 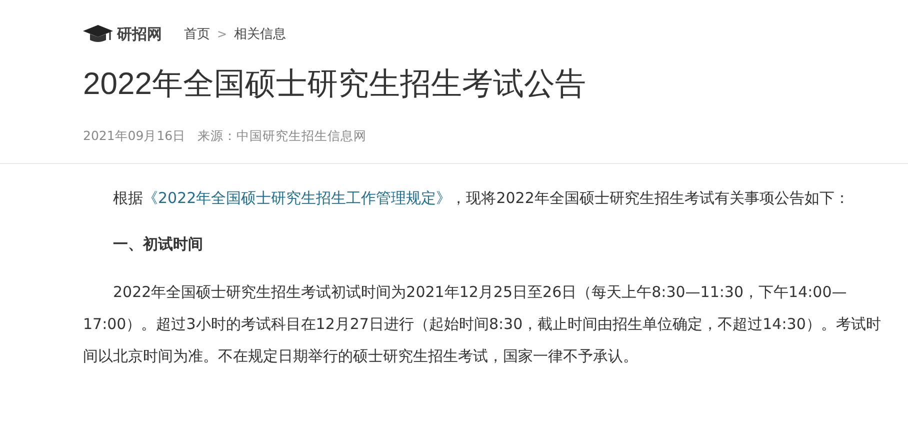 I want to click on site-logo: 研招网, so click(x=139, y=34).